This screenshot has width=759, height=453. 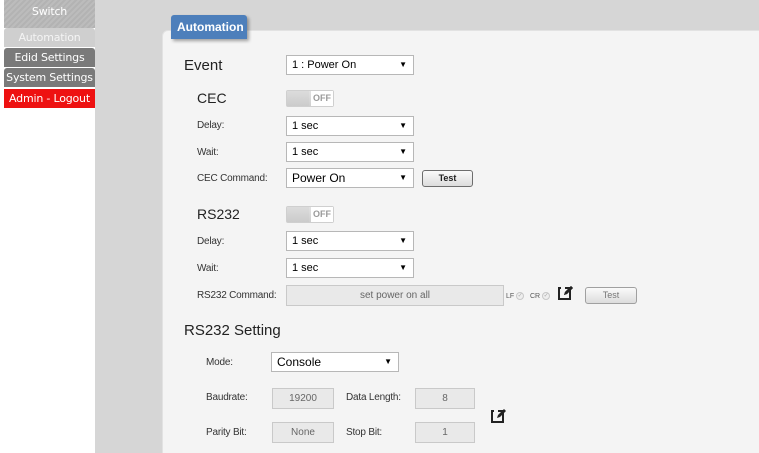 I want to click on rs232-wait-select: 1 sec ▼, so click(x=350, y=268).